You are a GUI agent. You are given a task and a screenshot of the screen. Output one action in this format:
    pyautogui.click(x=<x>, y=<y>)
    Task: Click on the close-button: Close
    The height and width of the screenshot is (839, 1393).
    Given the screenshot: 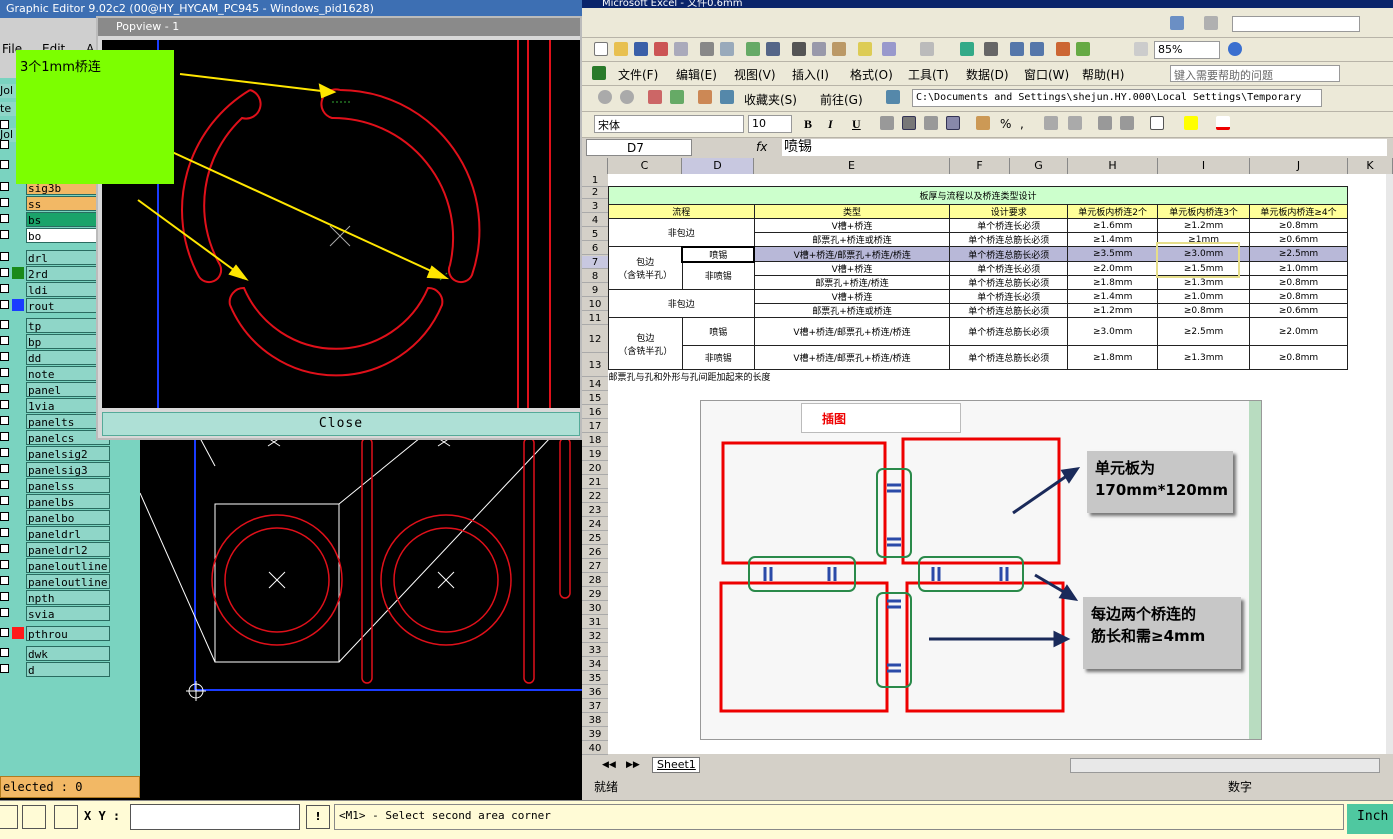 What is the action you would take?
    pyautogui.click(x=341, y=424)
    